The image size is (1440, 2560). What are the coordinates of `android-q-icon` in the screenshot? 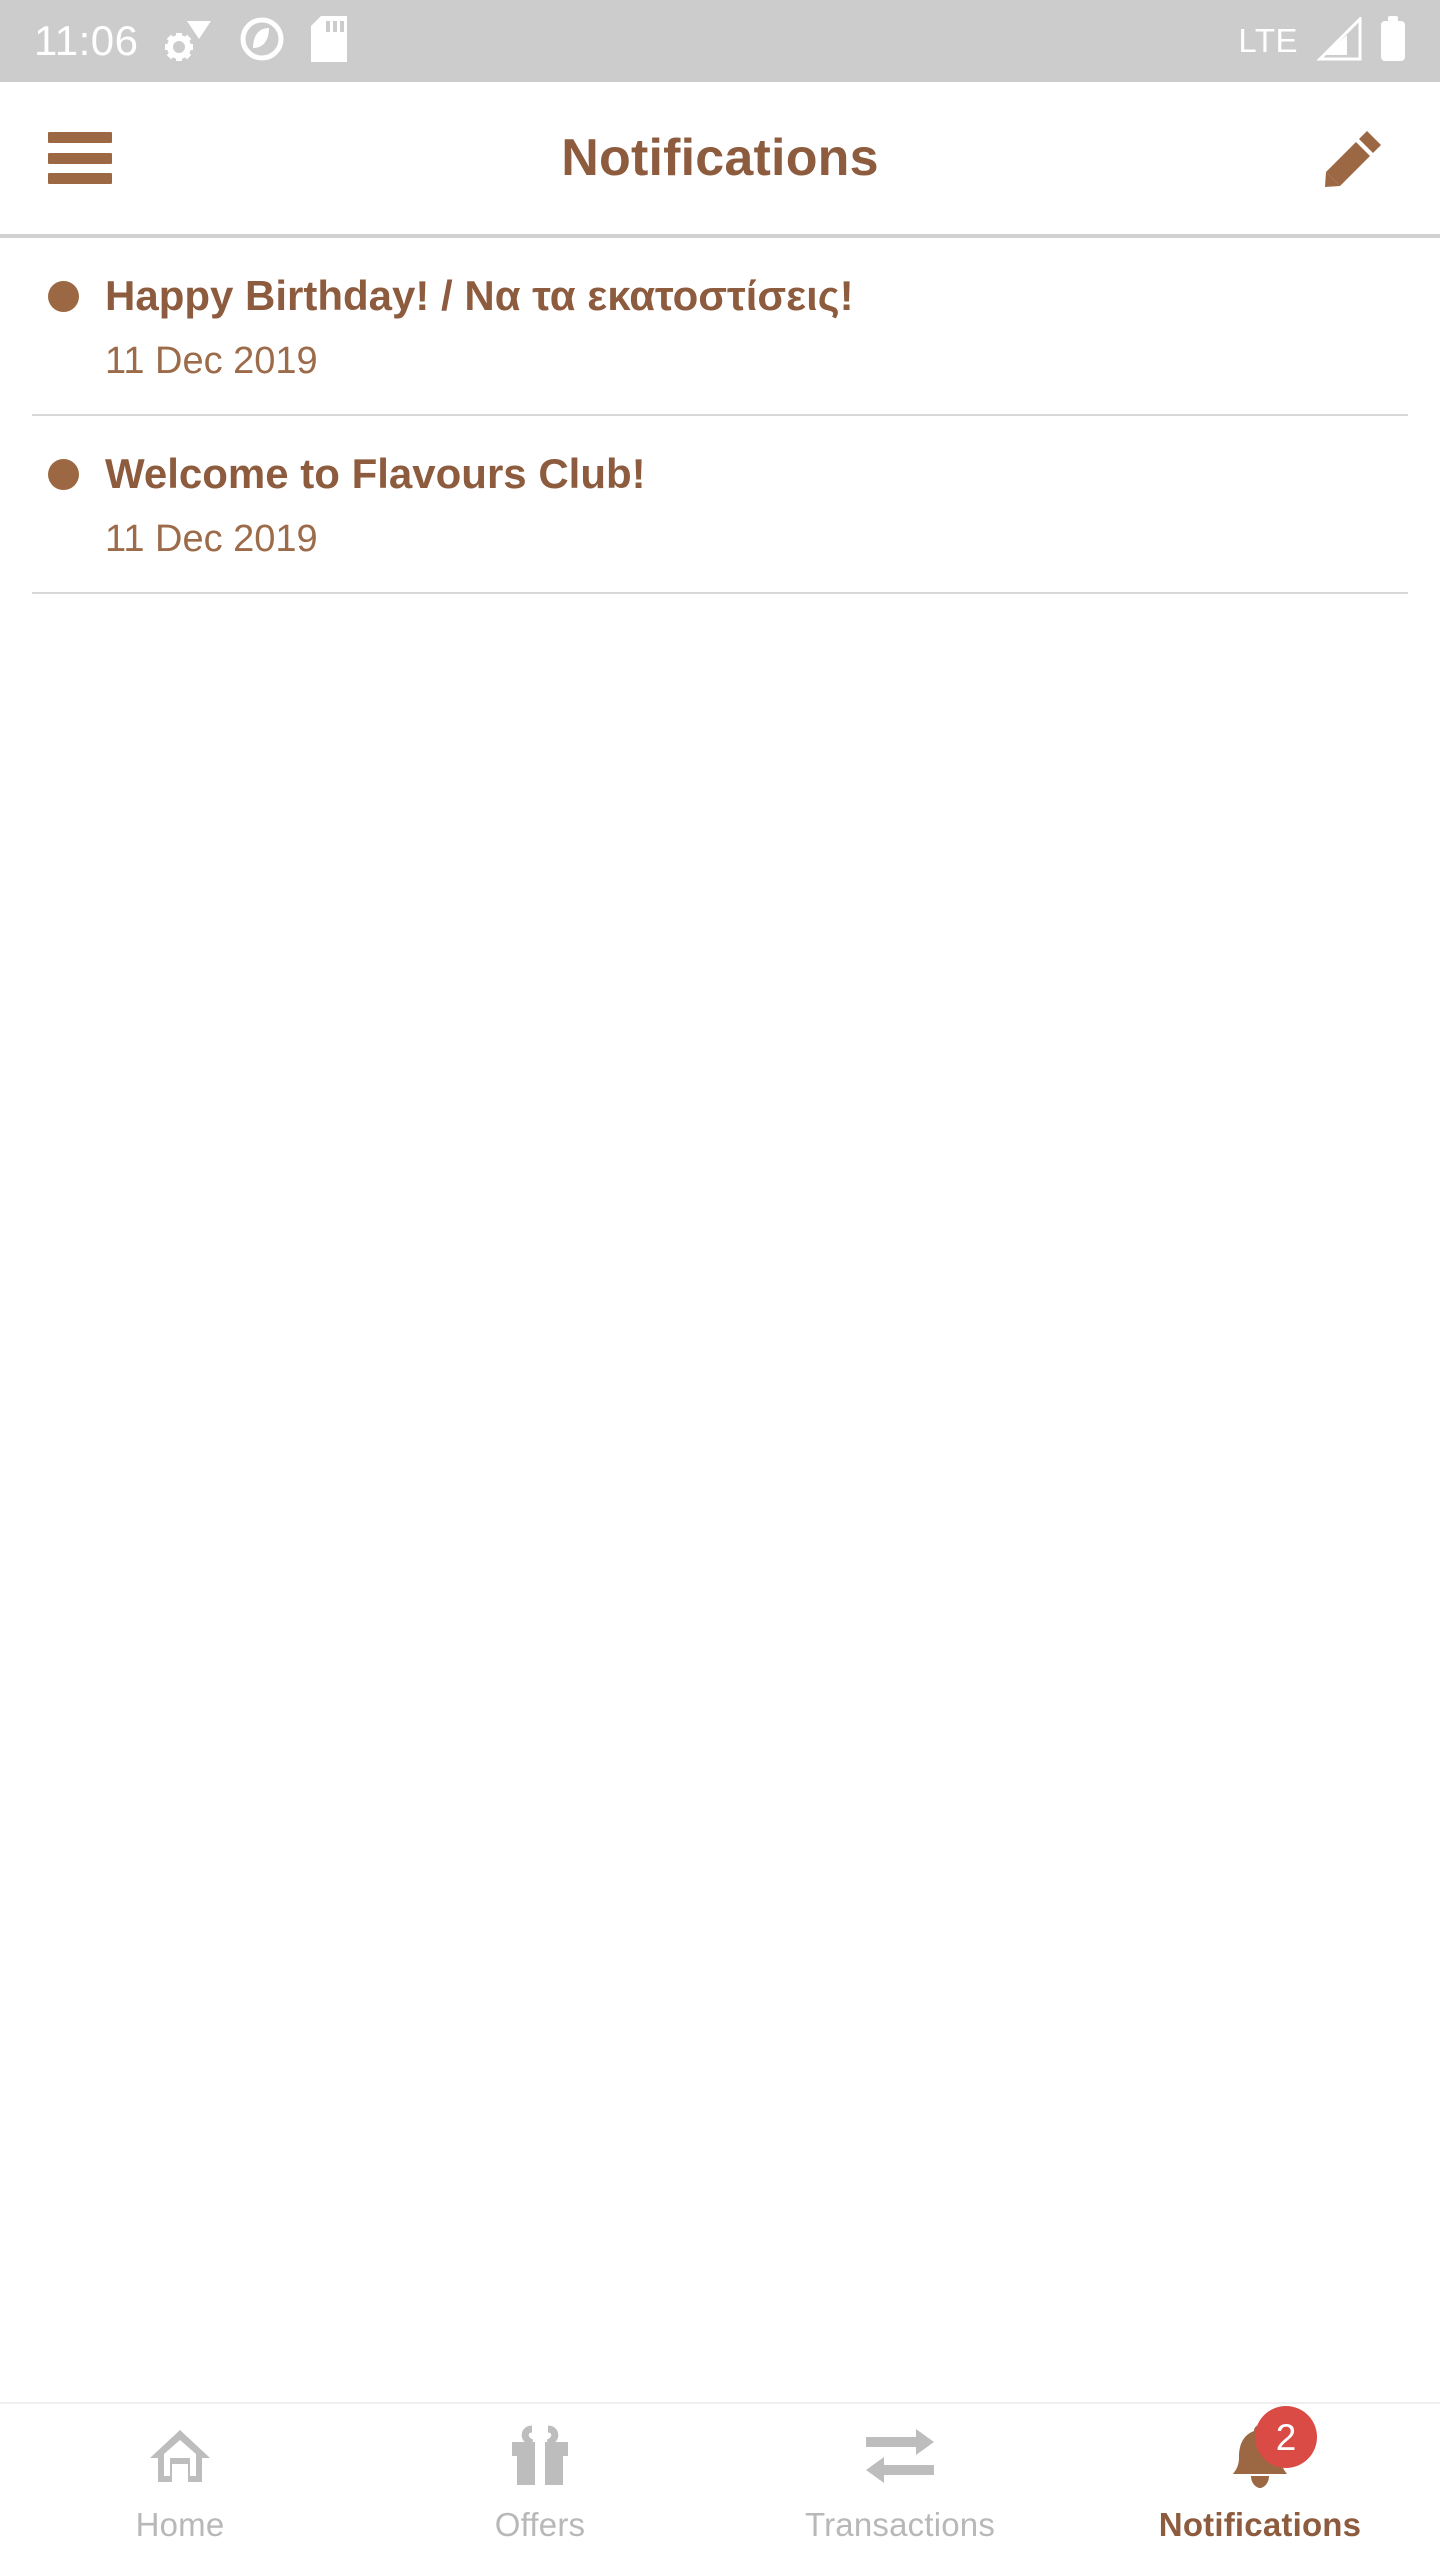 It's located at (262, 41).